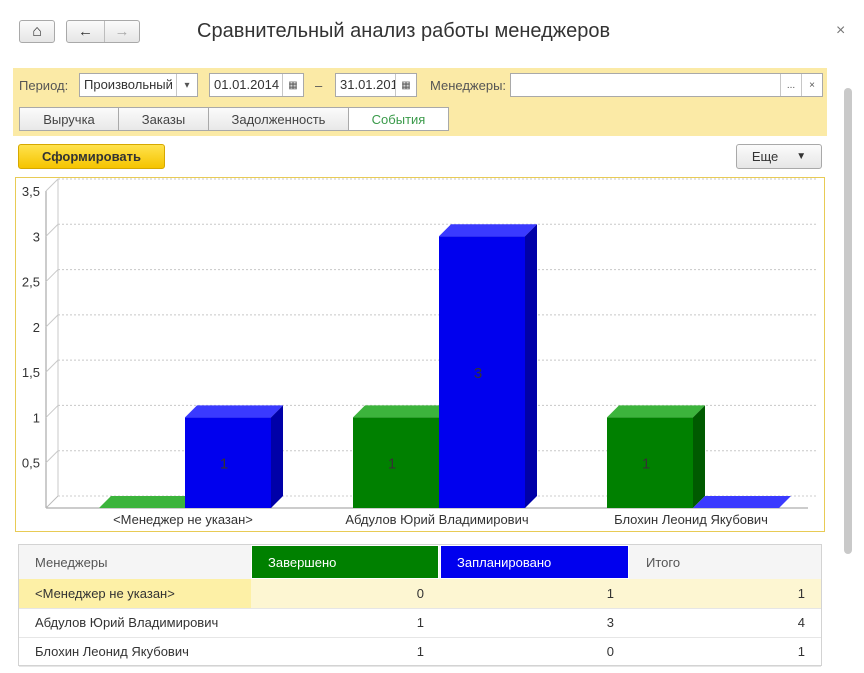  I want to click on tab-events: События, so click(398, 119).